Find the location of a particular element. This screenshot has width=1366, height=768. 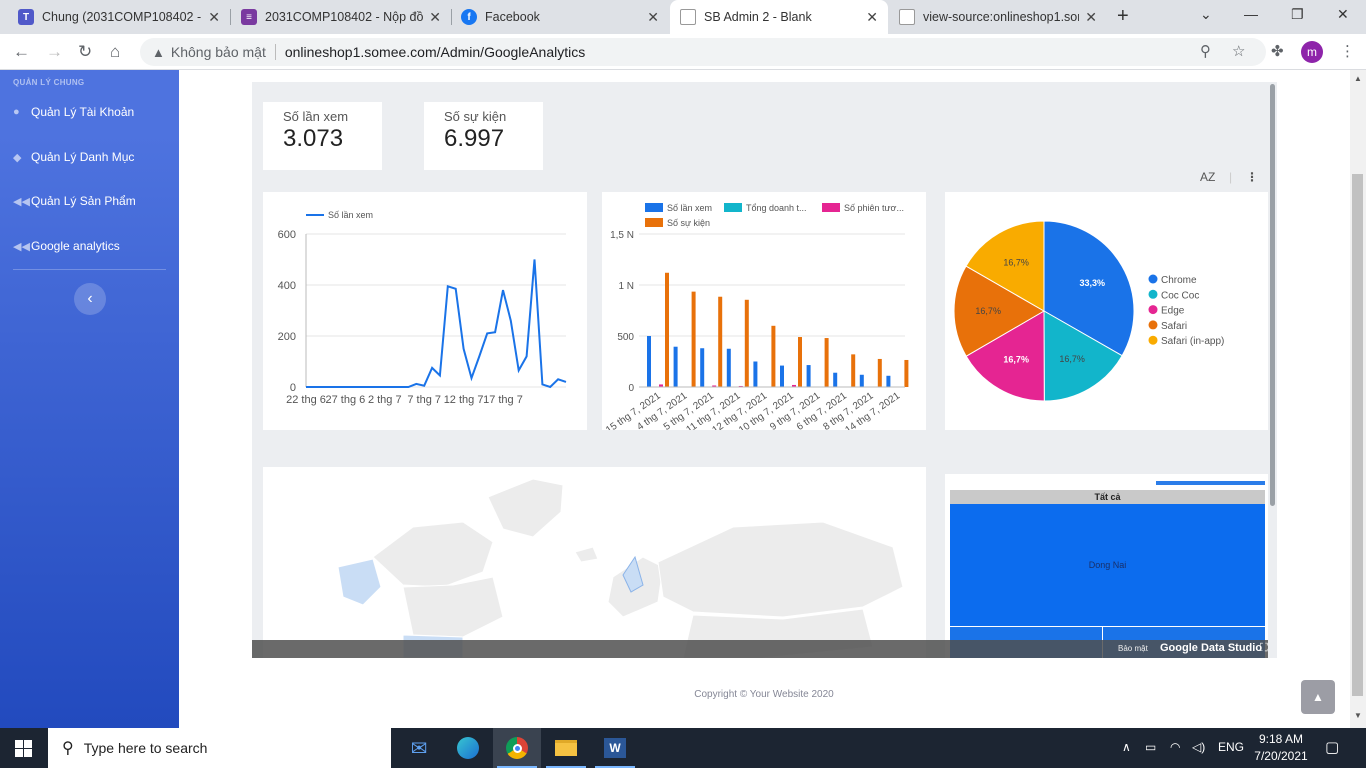

treemap-region: Dong Nai is located at coordinates (1107, 565).